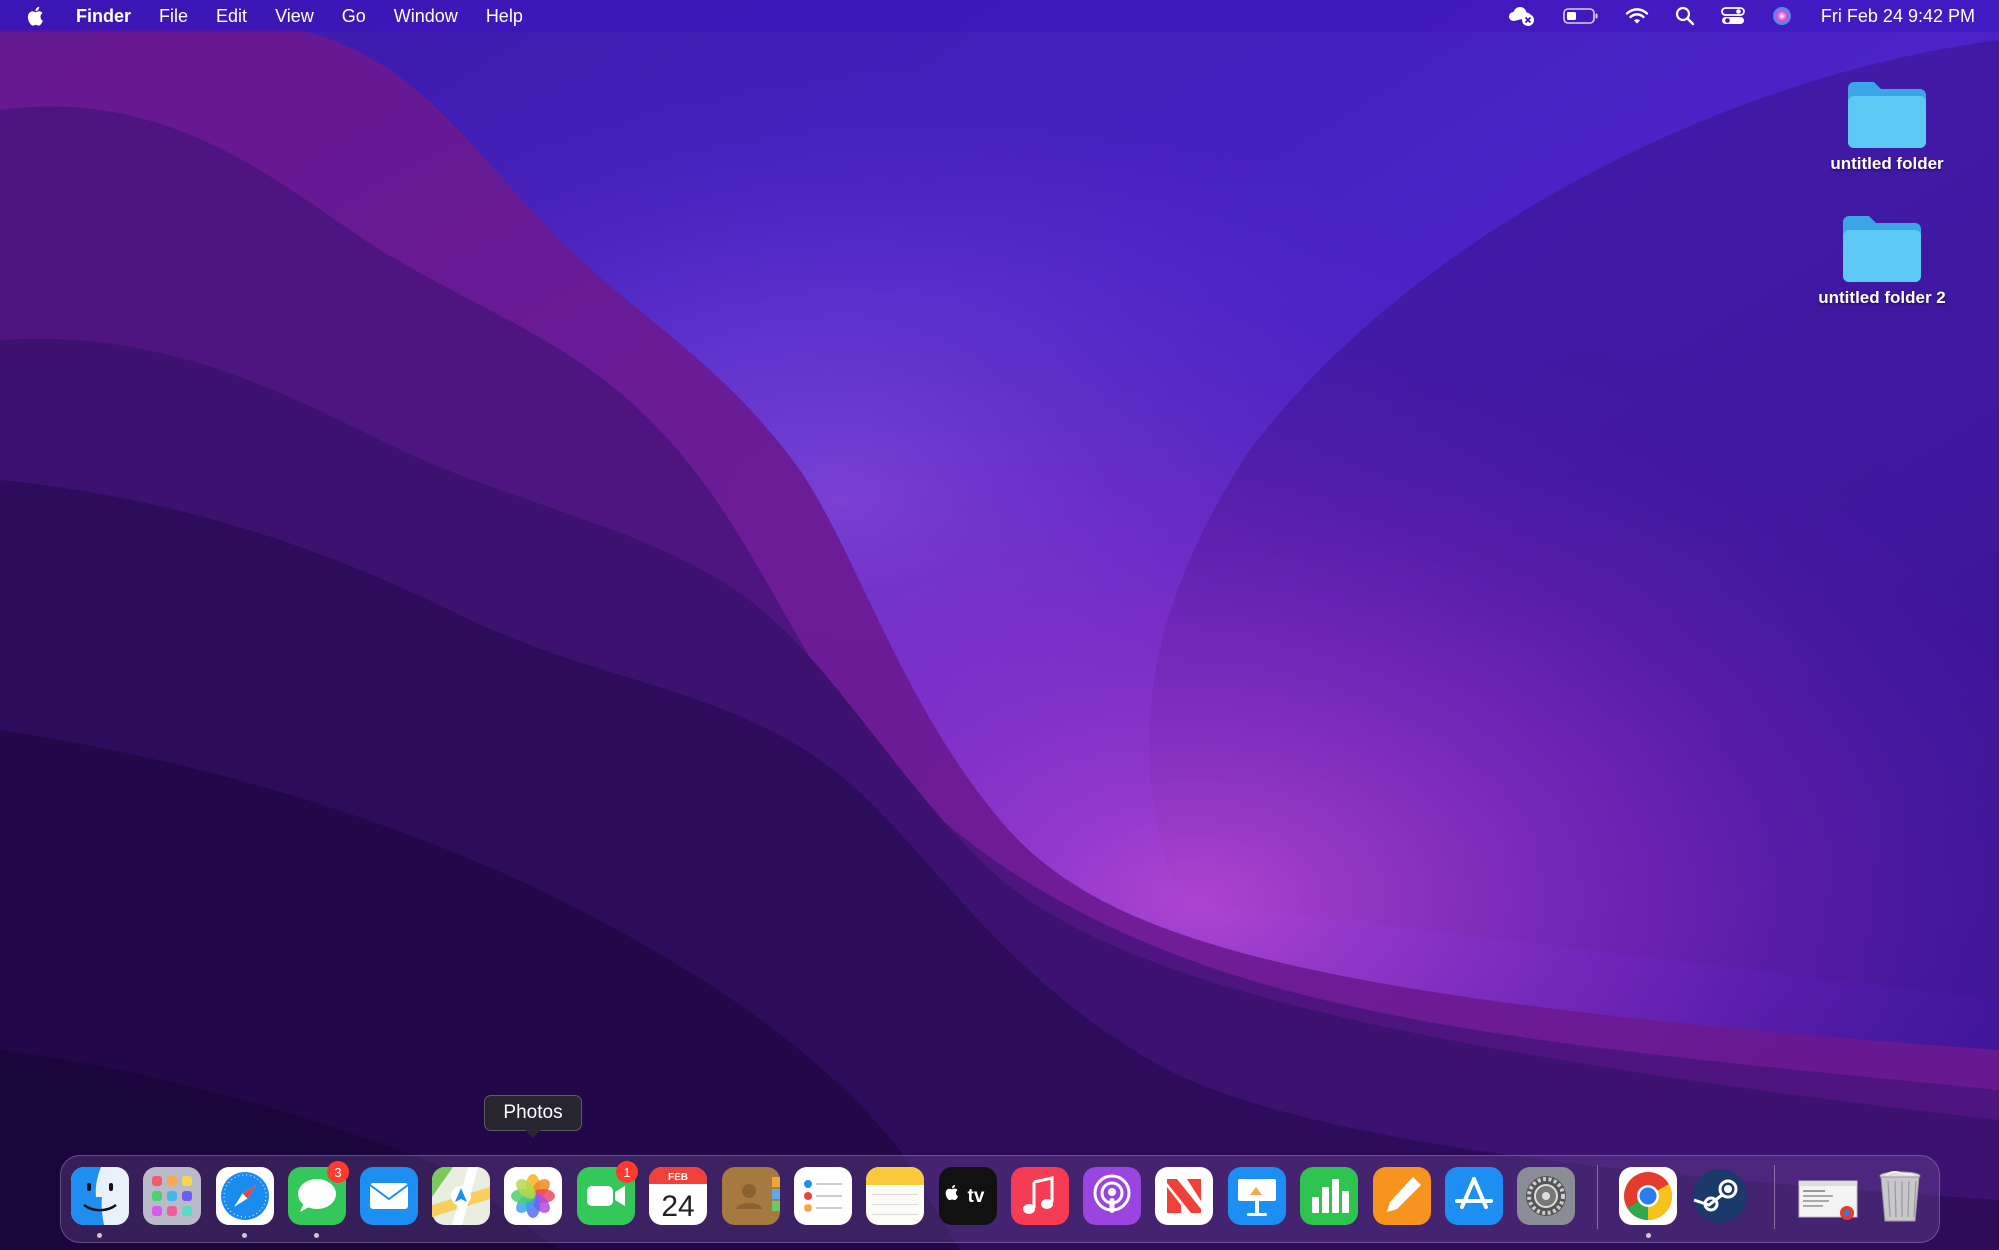  I want to click on tv-glyph: tv, so click(976, 1196).